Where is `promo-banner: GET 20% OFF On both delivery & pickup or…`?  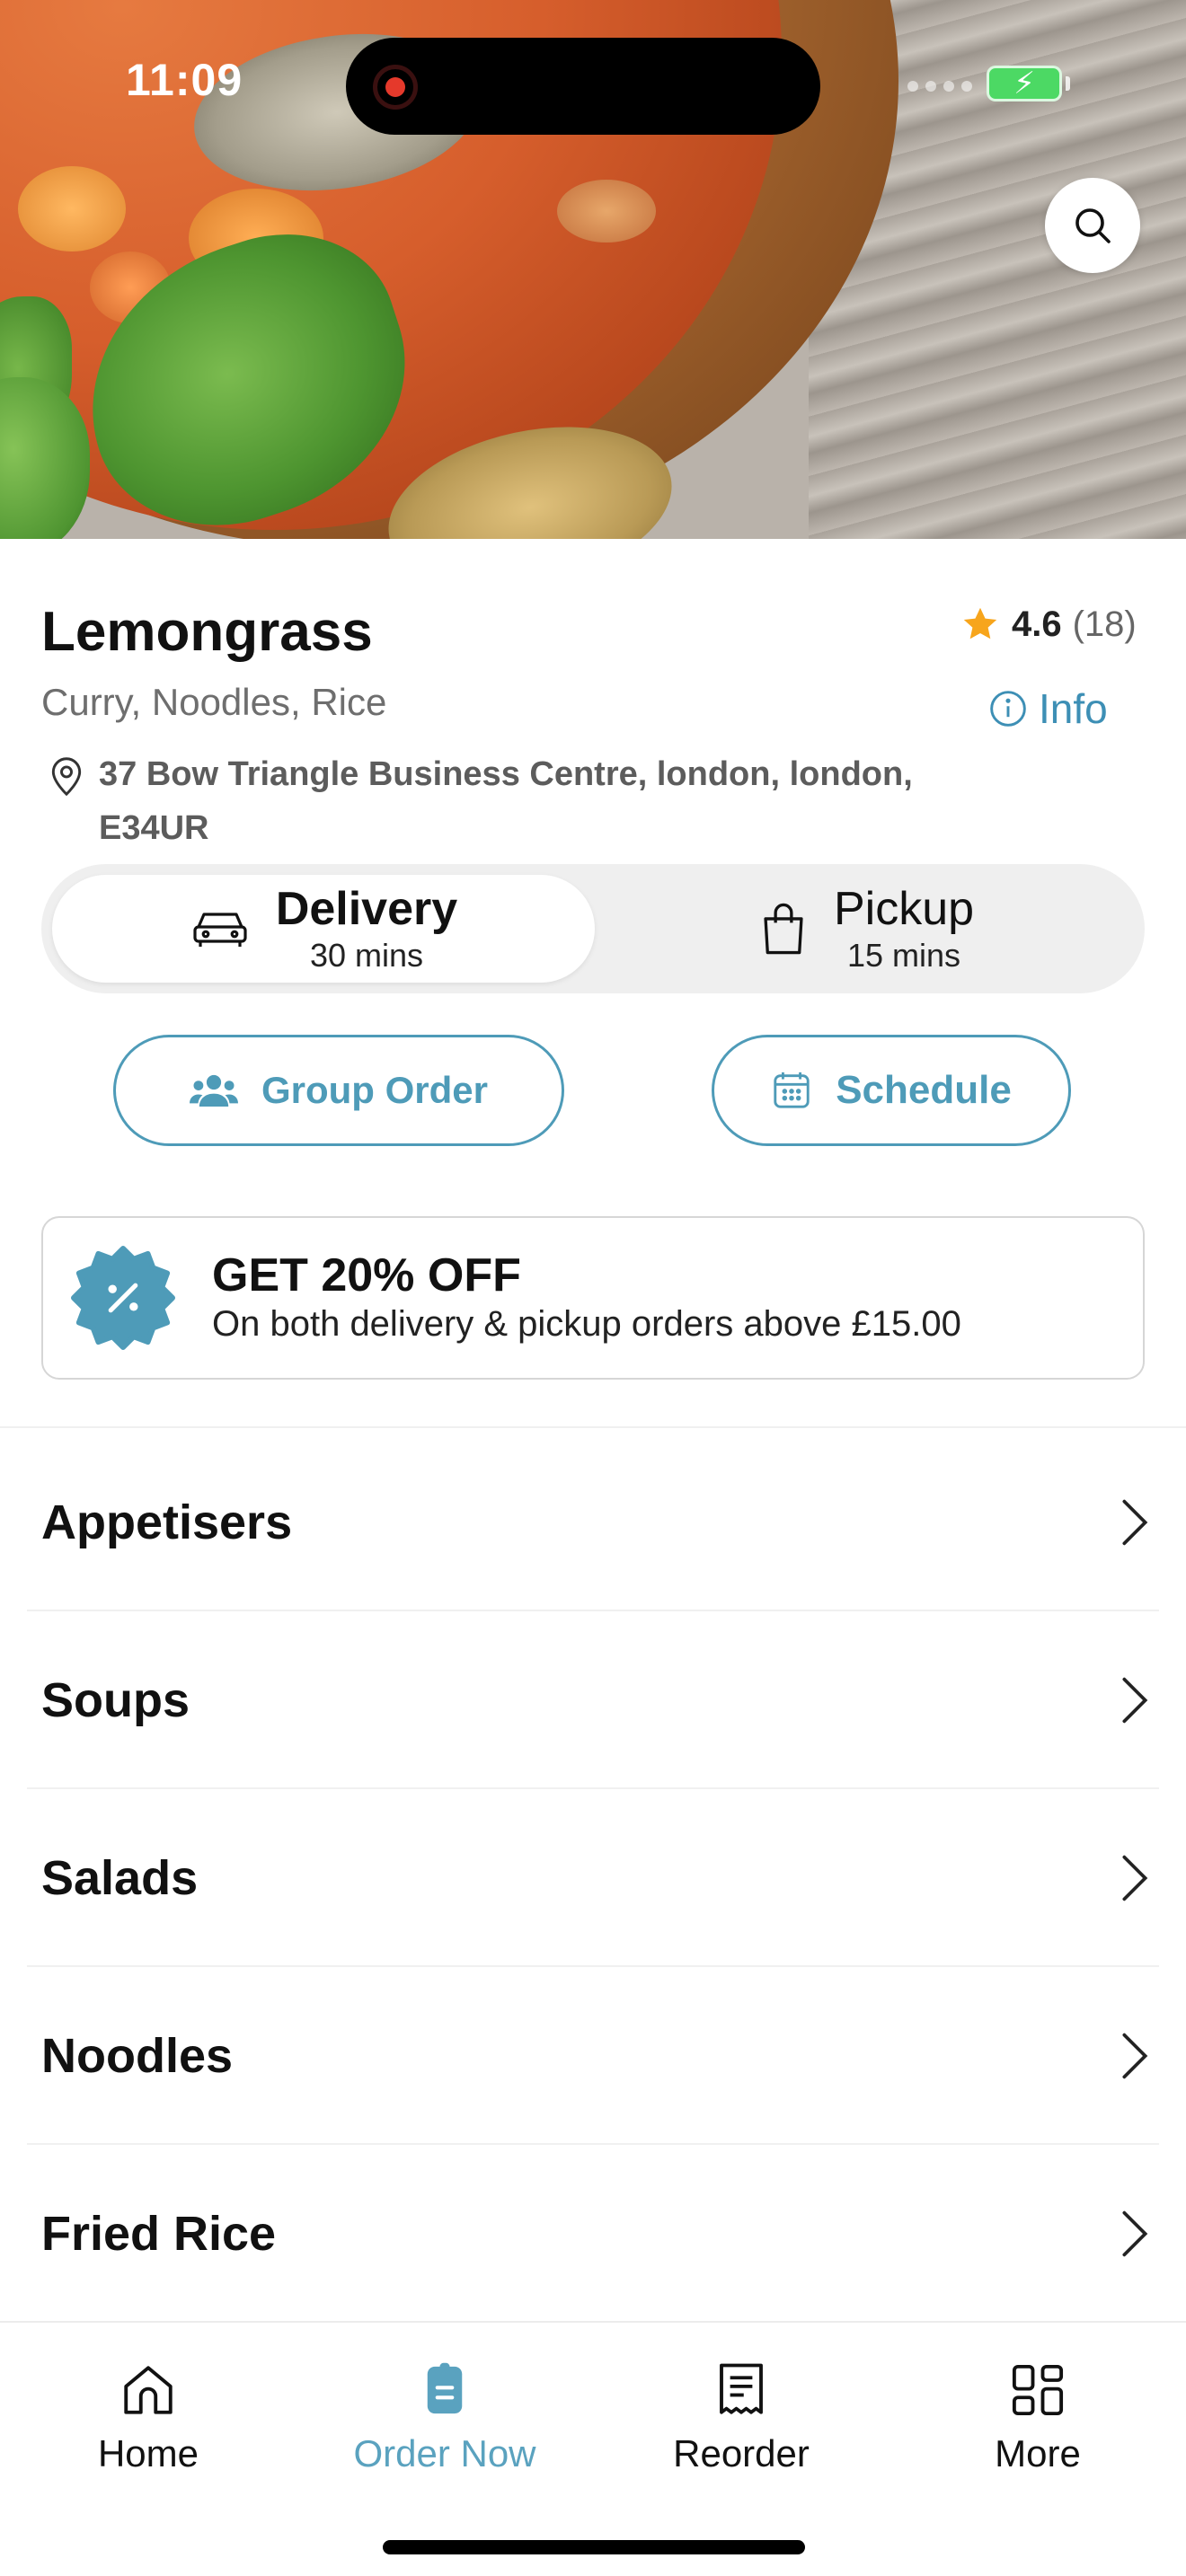
promo-banner: GET 20% OFF On both delivery & pickup or… is located at coordinates (593, 1298).